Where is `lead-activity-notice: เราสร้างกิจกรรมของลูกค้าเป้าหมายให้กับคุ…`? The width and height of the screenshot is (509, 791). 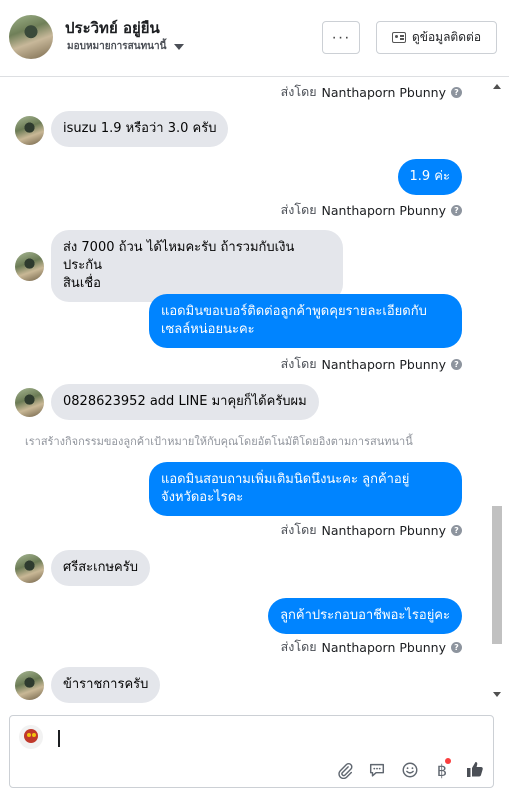 lead-activity-notice: เราสร้างกิจกรรมของลูกค้าเป้าหมายให้กับคุ… is located at coordinates (219, 441).